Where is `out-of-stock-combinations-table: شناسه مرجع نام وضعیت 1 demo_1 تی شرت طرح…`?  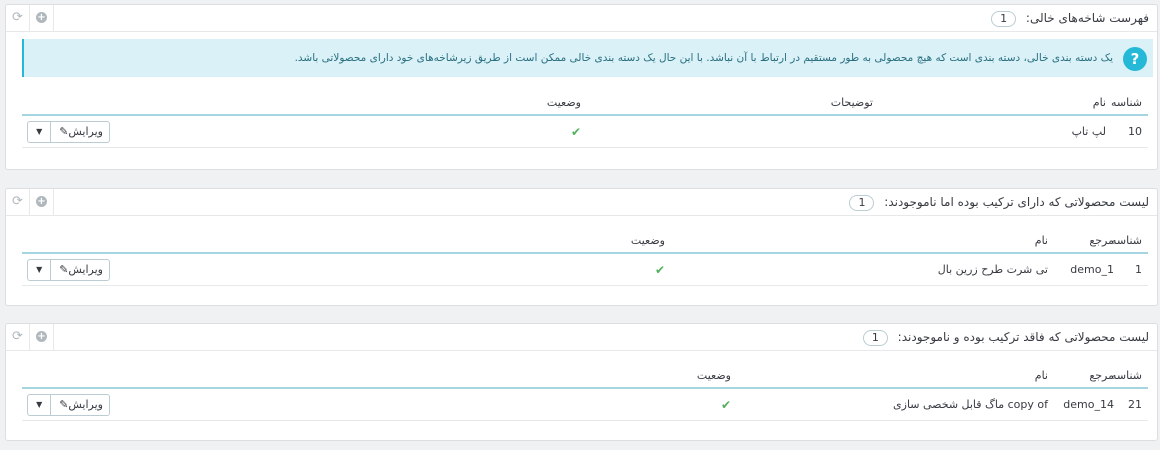 out-of-stock-combinations-table: شناسه مرجع نام وضعیت 1 demo_1 تی شرت طرح… is located at coordinates (585, 257).